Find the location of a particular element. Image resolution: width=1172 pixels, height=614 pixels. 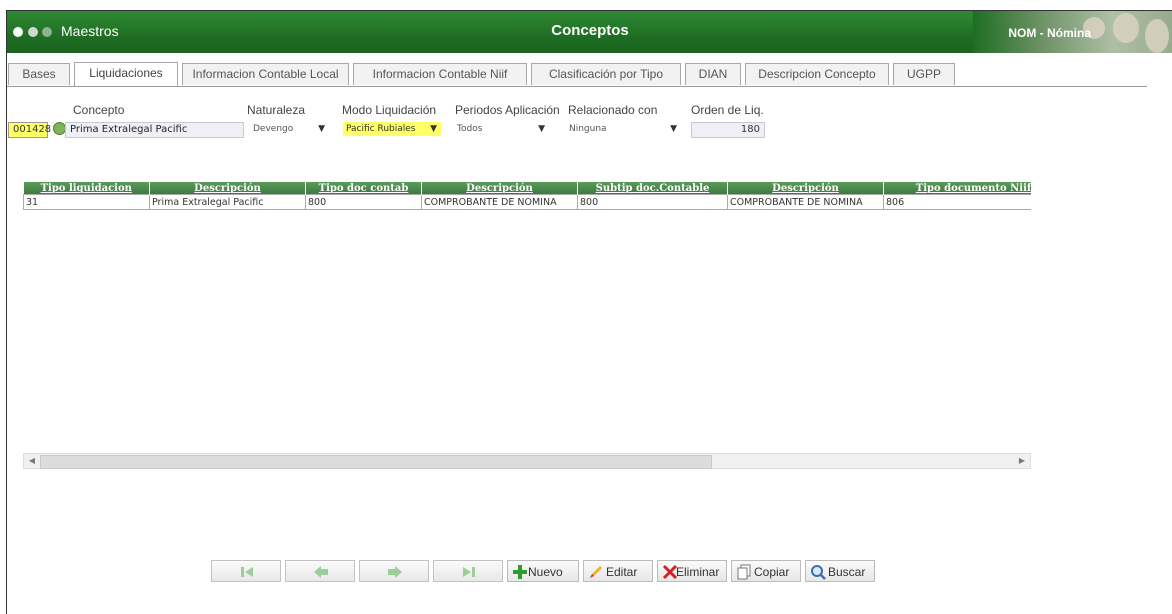

tab-bases: Bases is located at coordinates (39, 74).